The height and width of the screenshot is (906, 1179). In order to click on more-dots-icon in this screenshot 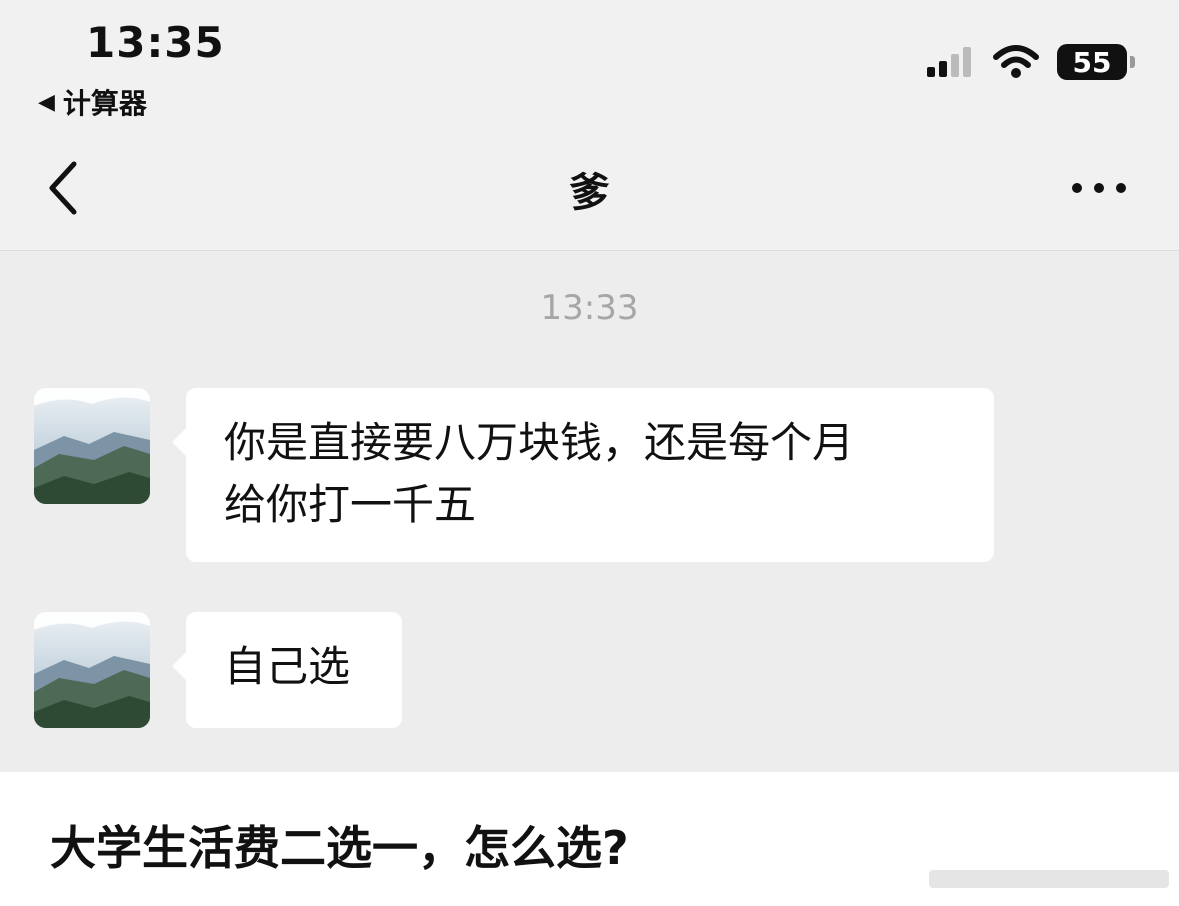, I will do `click(1099, 188)`.